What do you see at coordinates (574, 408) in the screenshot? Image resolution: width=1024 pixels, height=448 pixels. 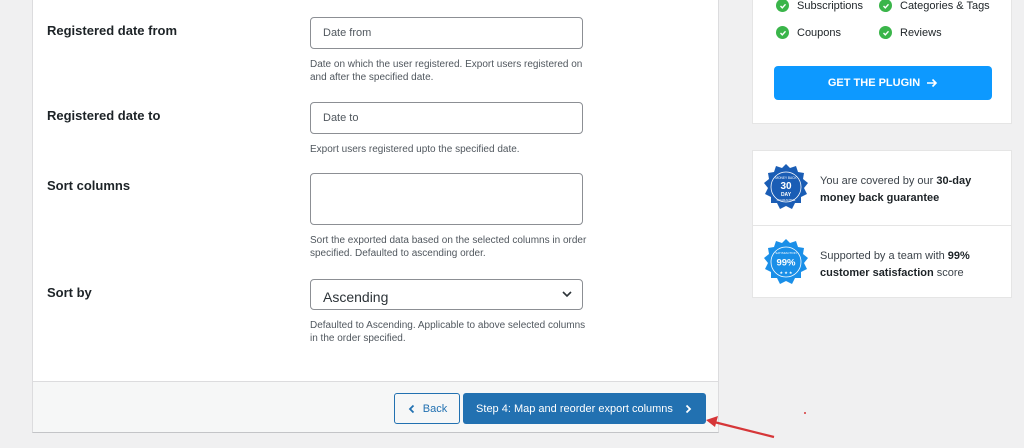 I see `next-step-button-label: Step 4: Map and reorder export columns` at bounding box center [574, 408].